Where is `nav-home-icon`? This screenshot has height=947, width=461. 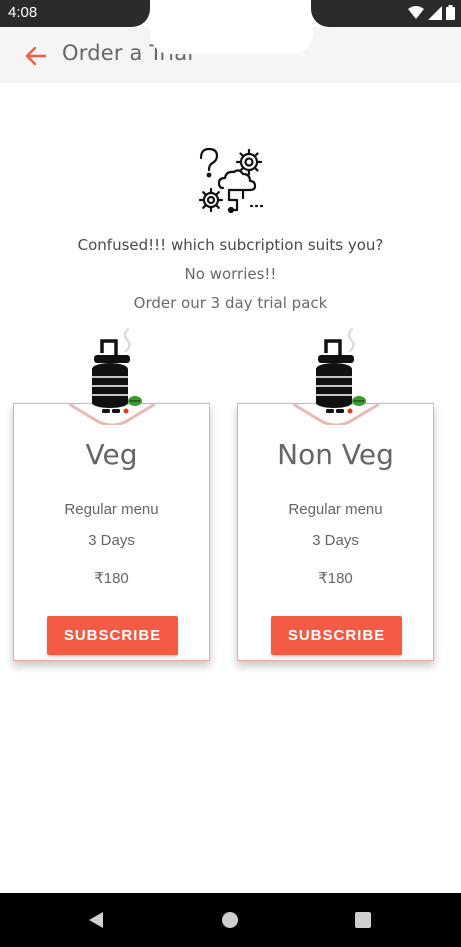
nav-home-icon is located at coordinates (230, 920).